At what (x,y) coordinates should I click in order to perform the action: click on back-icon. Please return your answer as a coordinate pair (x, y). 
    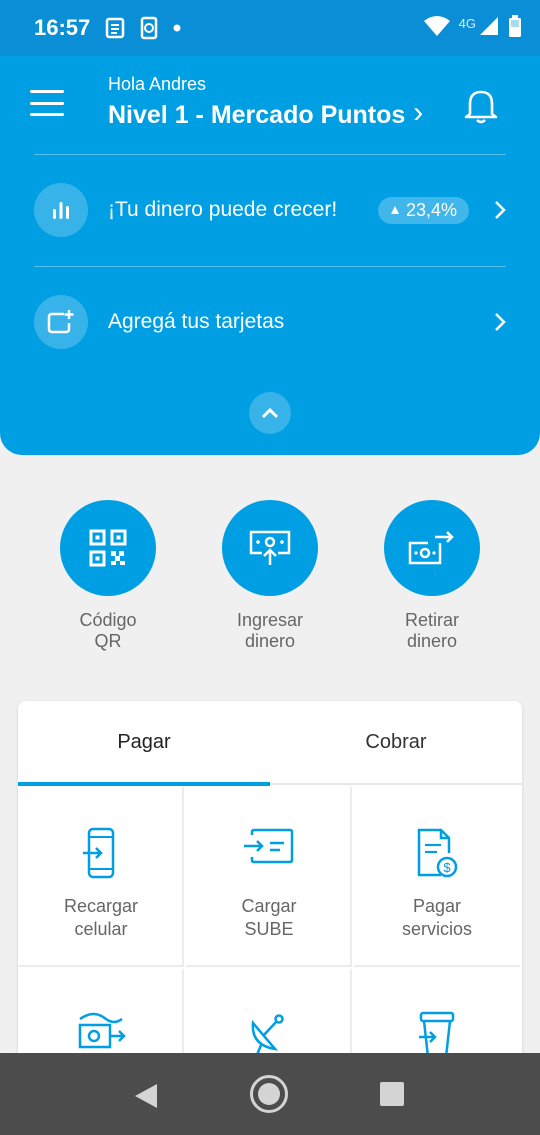
    Looking at the image, I should click on (146, 1096).